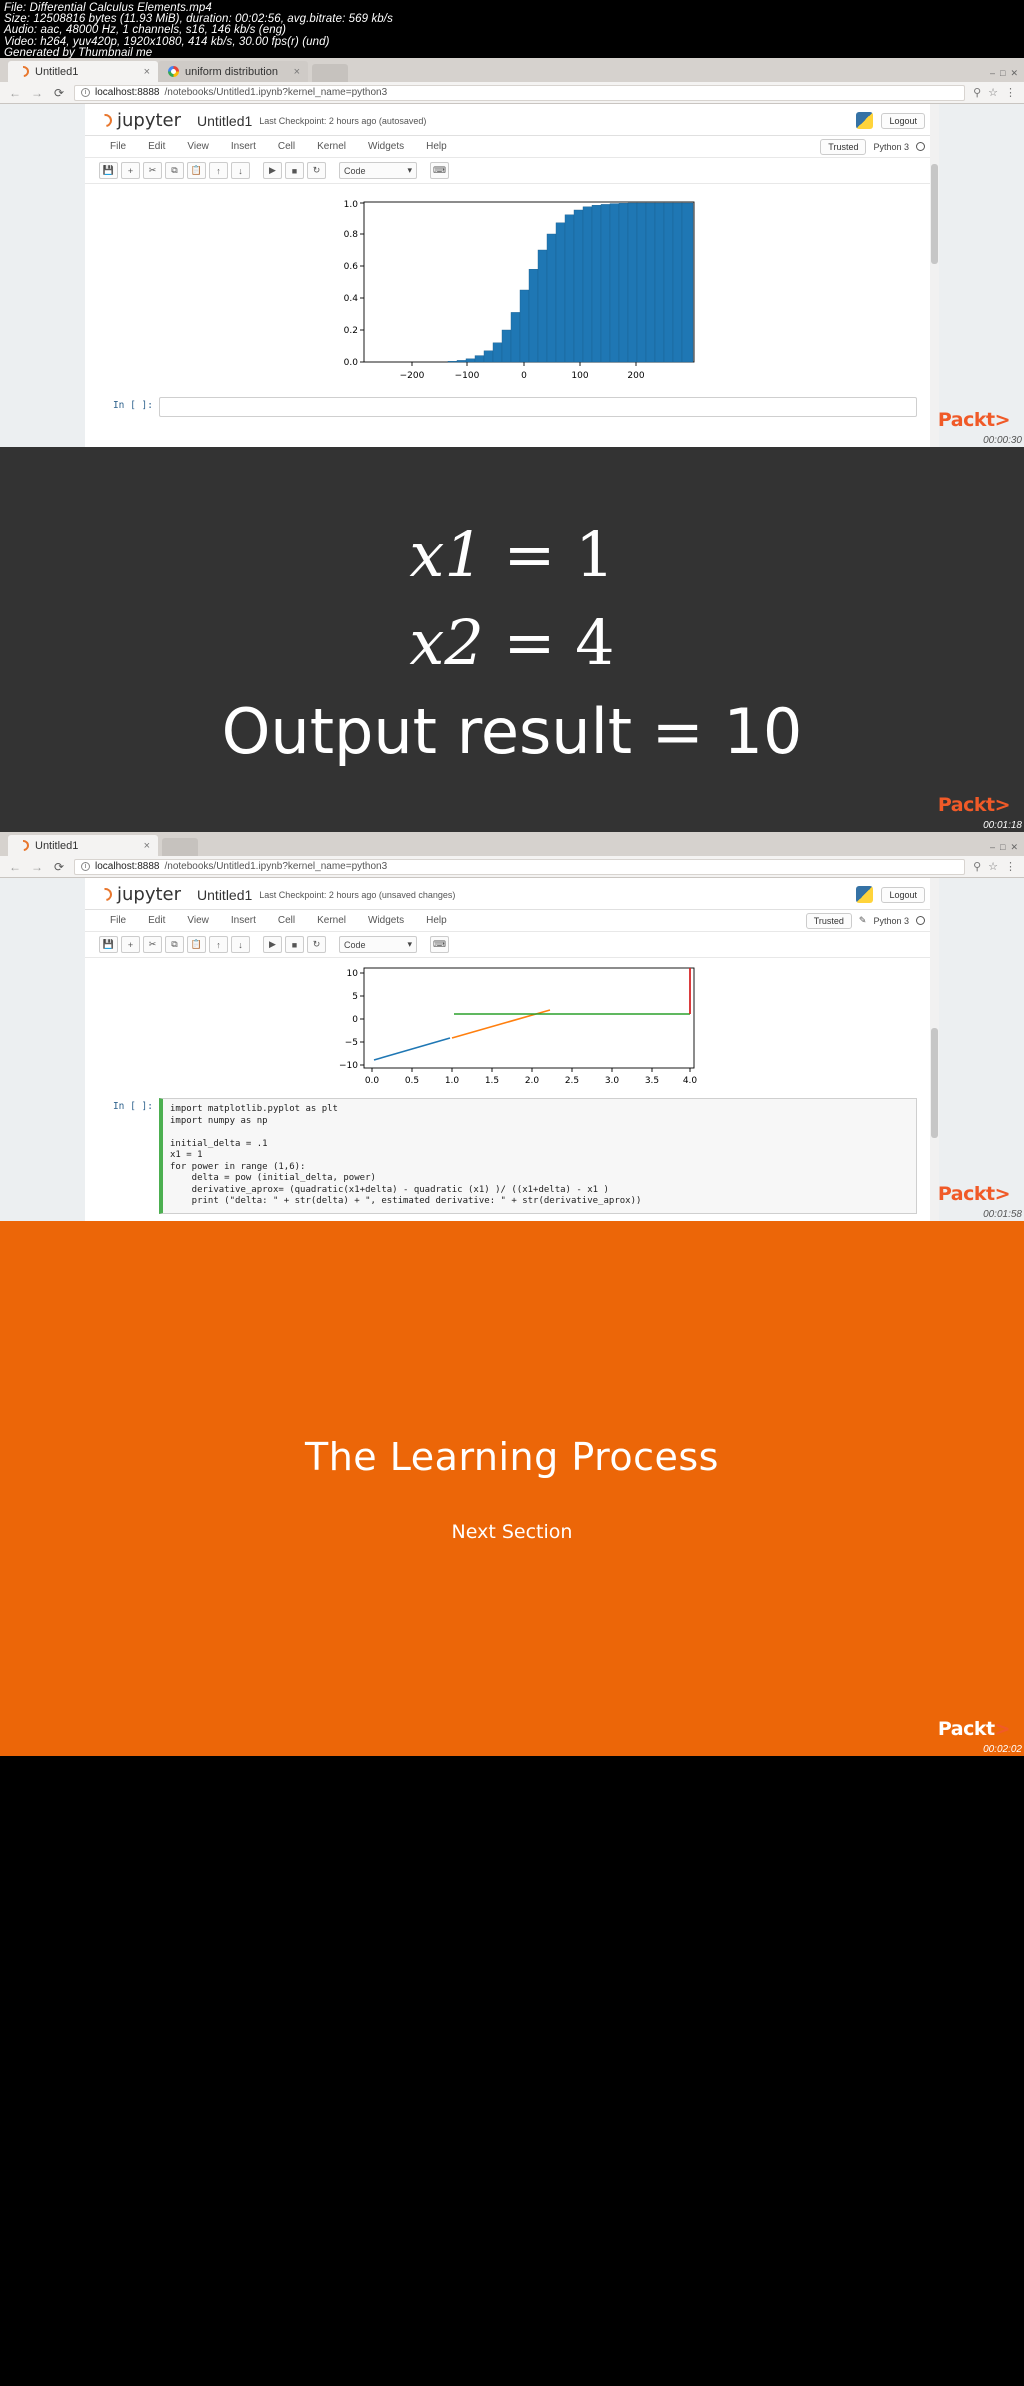 This screenshot has width=1024, height=2386. I want to click on svg-text: 200, so click(635, 376).